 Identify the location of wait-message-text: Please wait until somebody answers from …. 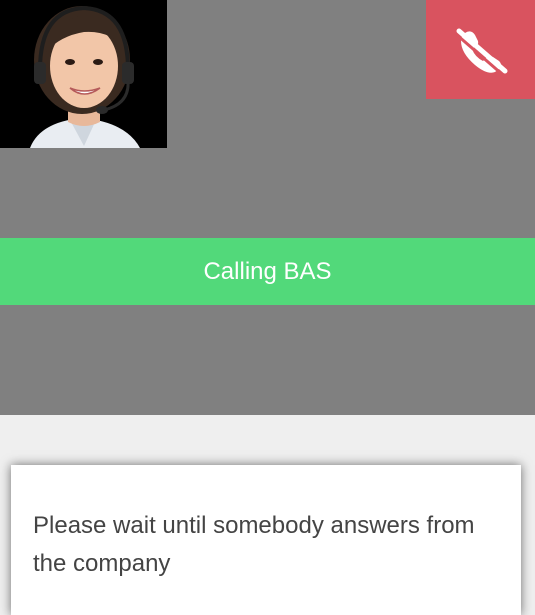
(254, 544).